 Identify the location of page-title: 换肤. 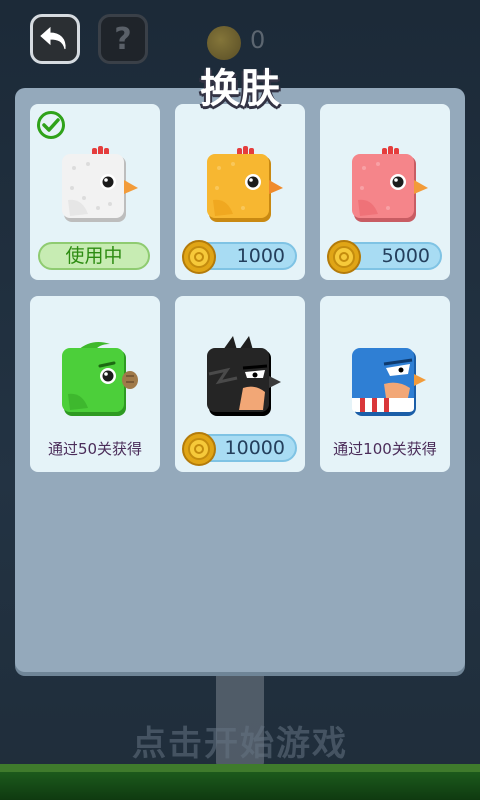
(240, 89).